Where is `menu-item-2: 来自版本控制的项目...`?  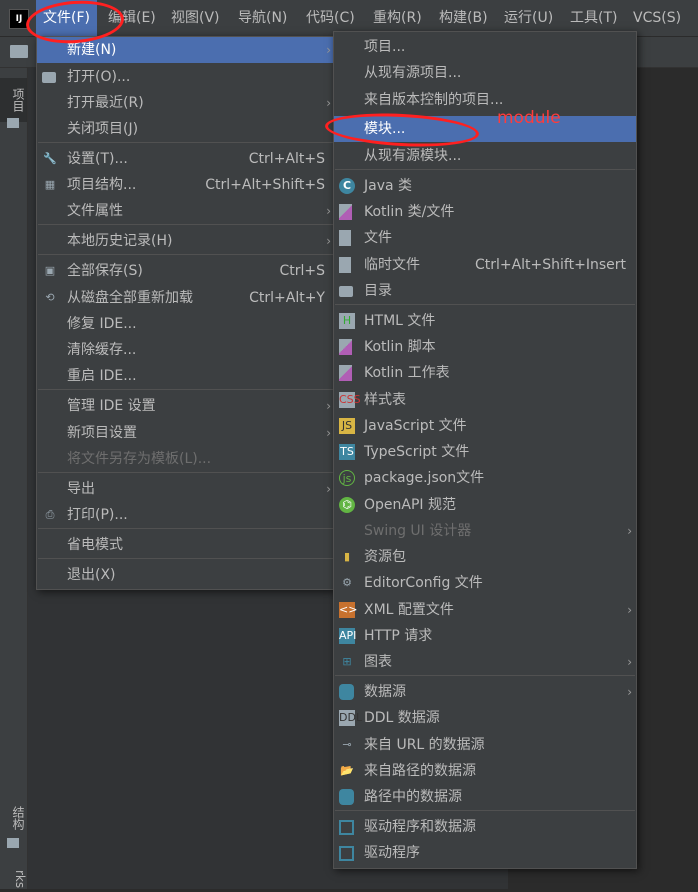 menu-item-2: 来自版本控制的项目... is located at coordinates (485, 100).